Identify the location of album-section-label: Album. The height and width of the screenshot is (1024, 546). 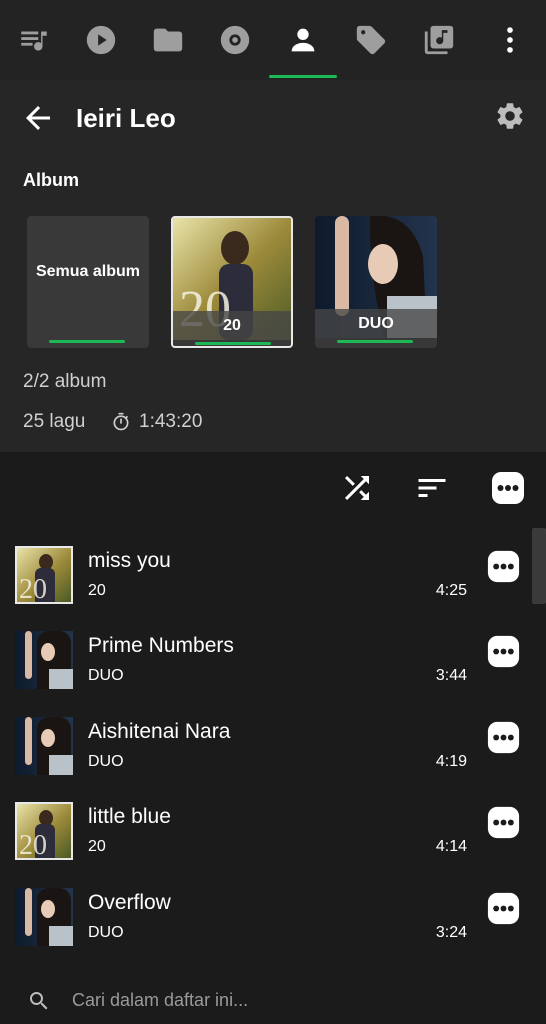
(51, 180).